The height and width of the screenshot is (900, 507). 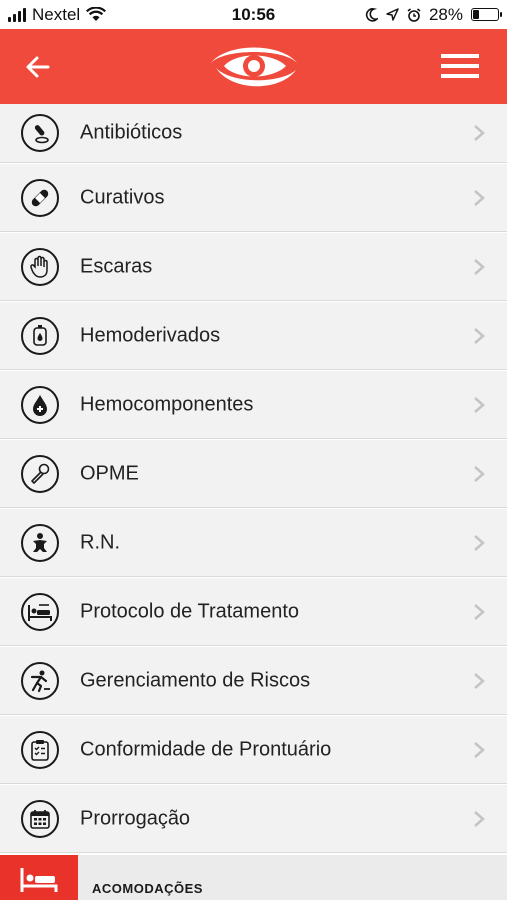 I want to click on alarm-icon, so click(x=414, y=14).